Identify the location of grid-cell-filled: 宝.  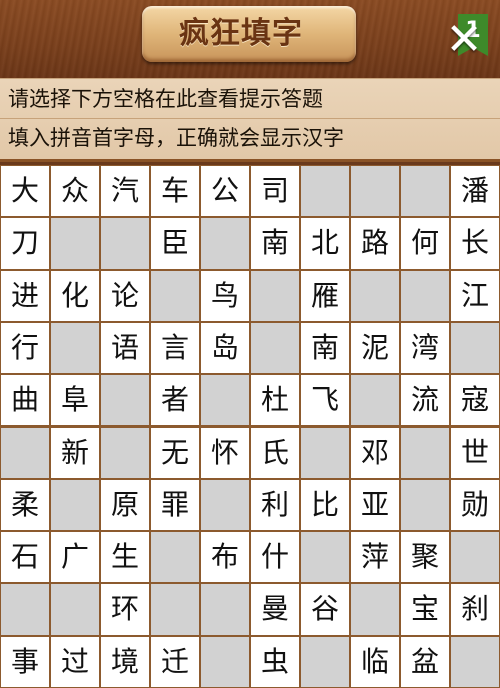
(425, 609).